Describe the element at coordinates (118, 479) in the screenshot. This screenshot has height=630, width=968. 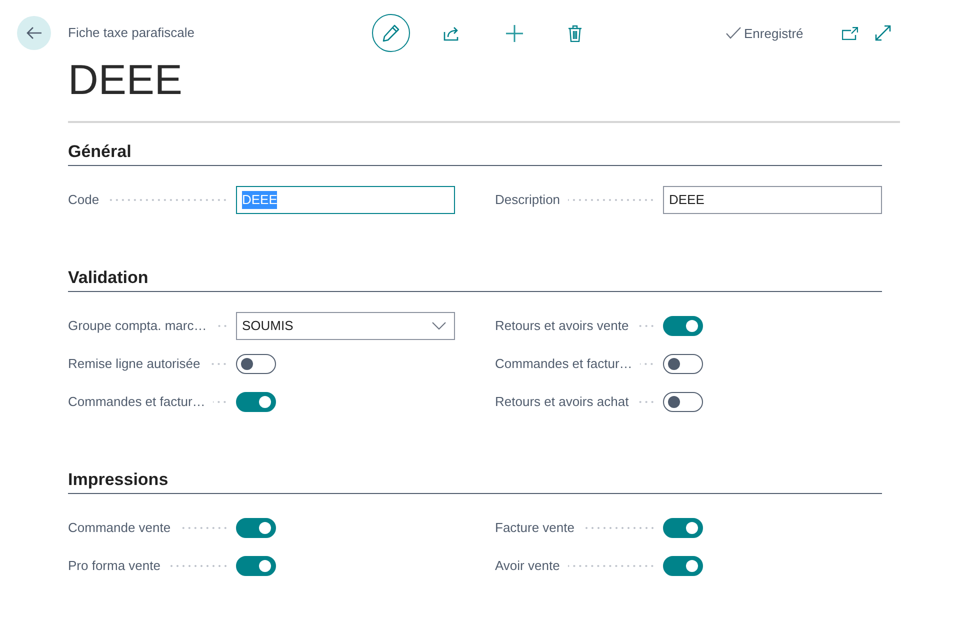
I see `section-heading: Impressions` at that location.